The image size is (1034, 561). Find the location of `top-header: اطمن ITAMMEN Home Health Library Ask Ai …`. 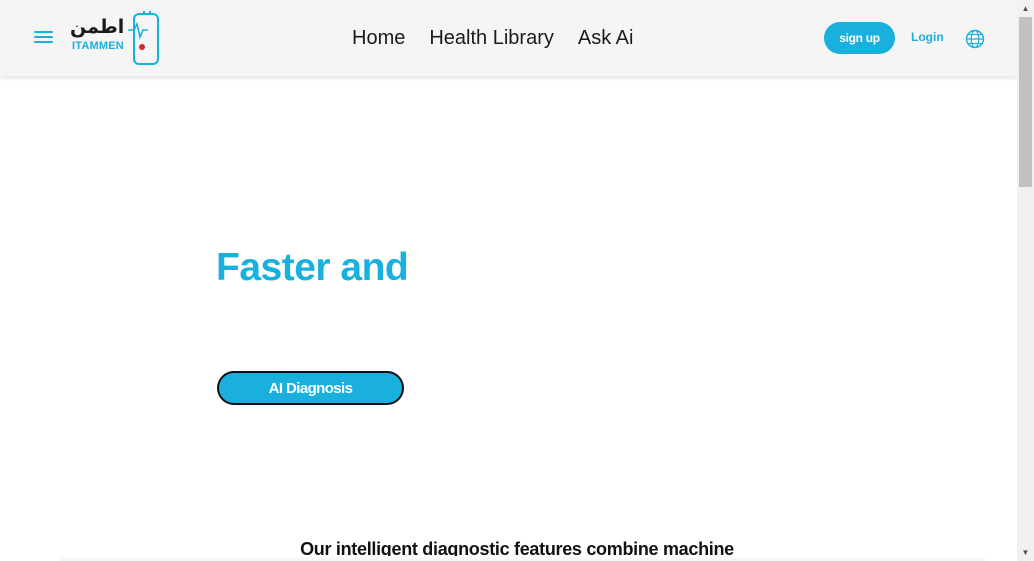

top-header: اطمن ITAMMEN Home Health Library Ask Ai … is located at coordinates (508, 38).